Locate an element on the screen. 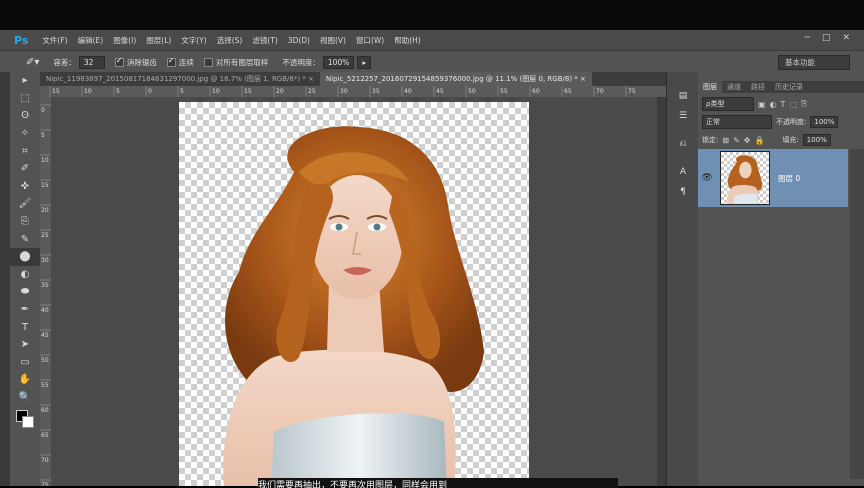 The image size is (864, 488). window-controls: ─ □ ✕ is located at coordinates (827, 38).